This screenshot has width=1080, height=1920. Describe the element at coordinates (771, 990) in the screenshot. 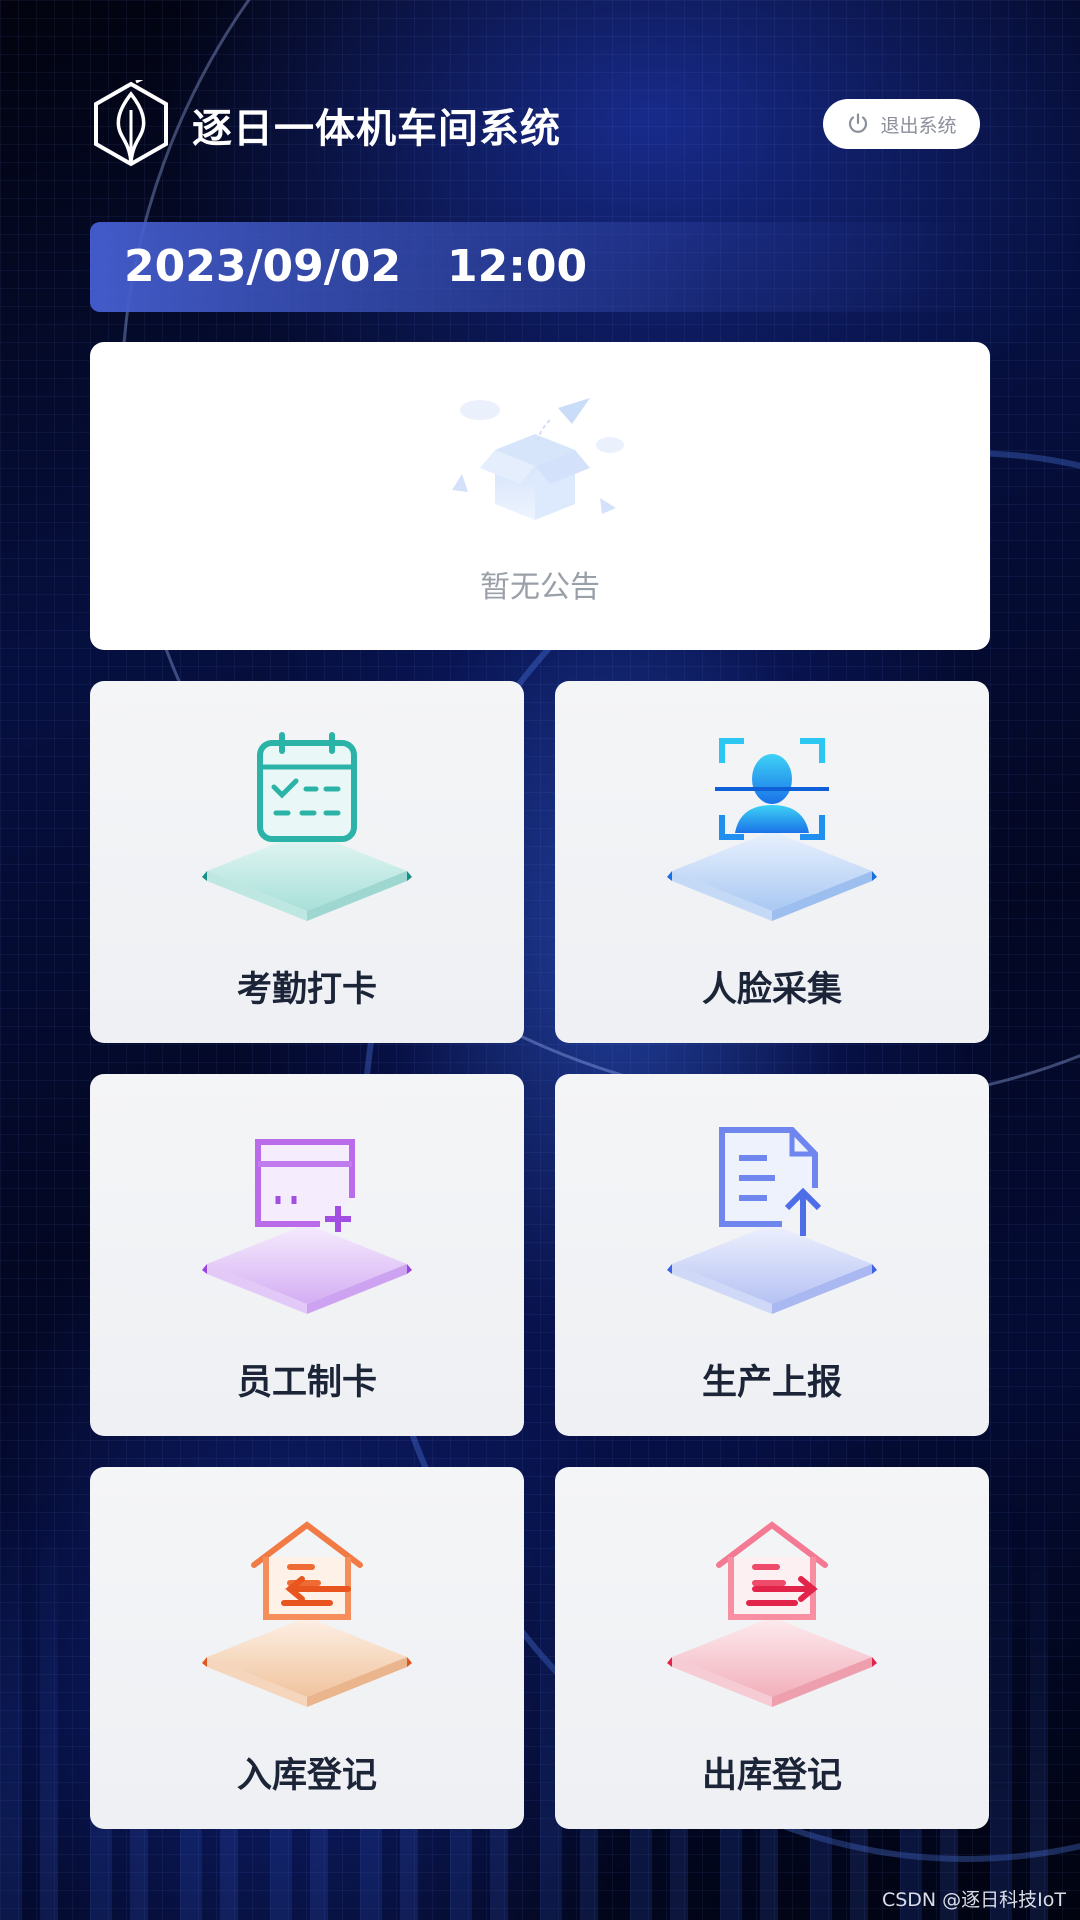

I see `tile-label: 人脸采集` at that location.